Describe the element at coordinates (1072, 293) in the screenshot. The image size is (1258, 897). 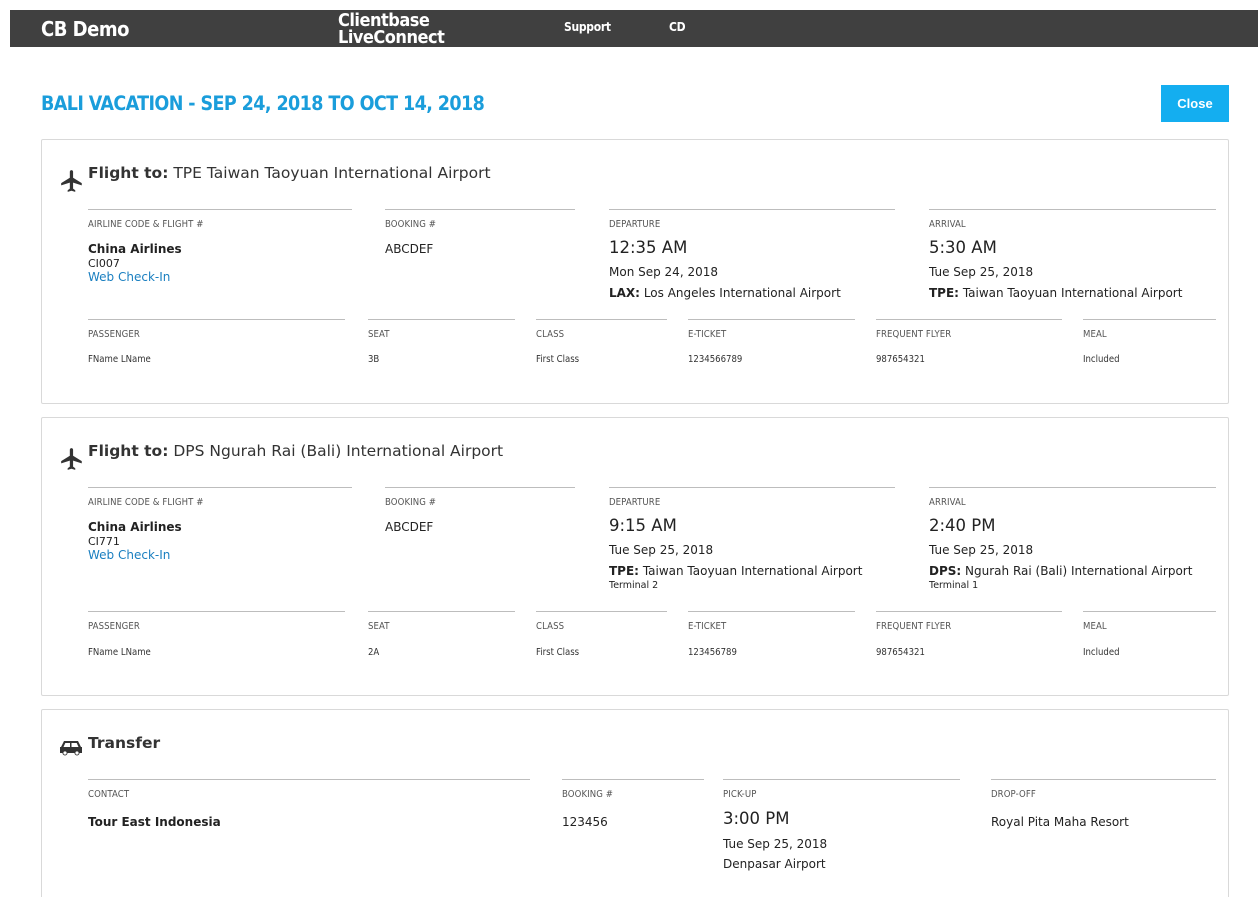
I see `arrival-airport-name: Taiwan Taoyuan International Airport` at that location.